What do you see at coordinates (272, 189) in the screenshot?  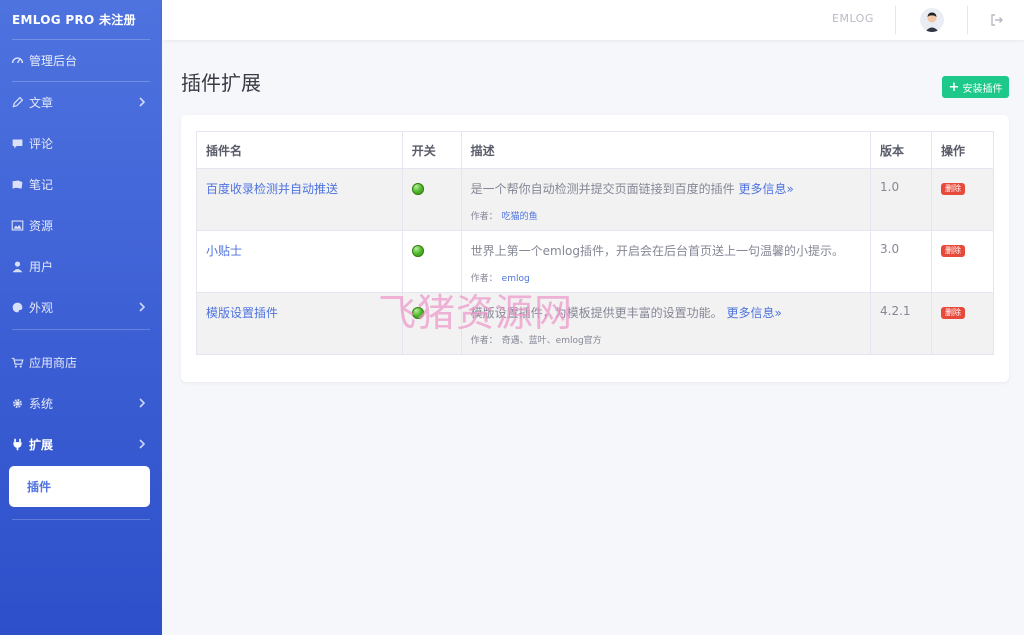 I see `plugin-name-link: 百度收录检测并自动推送` at bounding box center [272, 189].